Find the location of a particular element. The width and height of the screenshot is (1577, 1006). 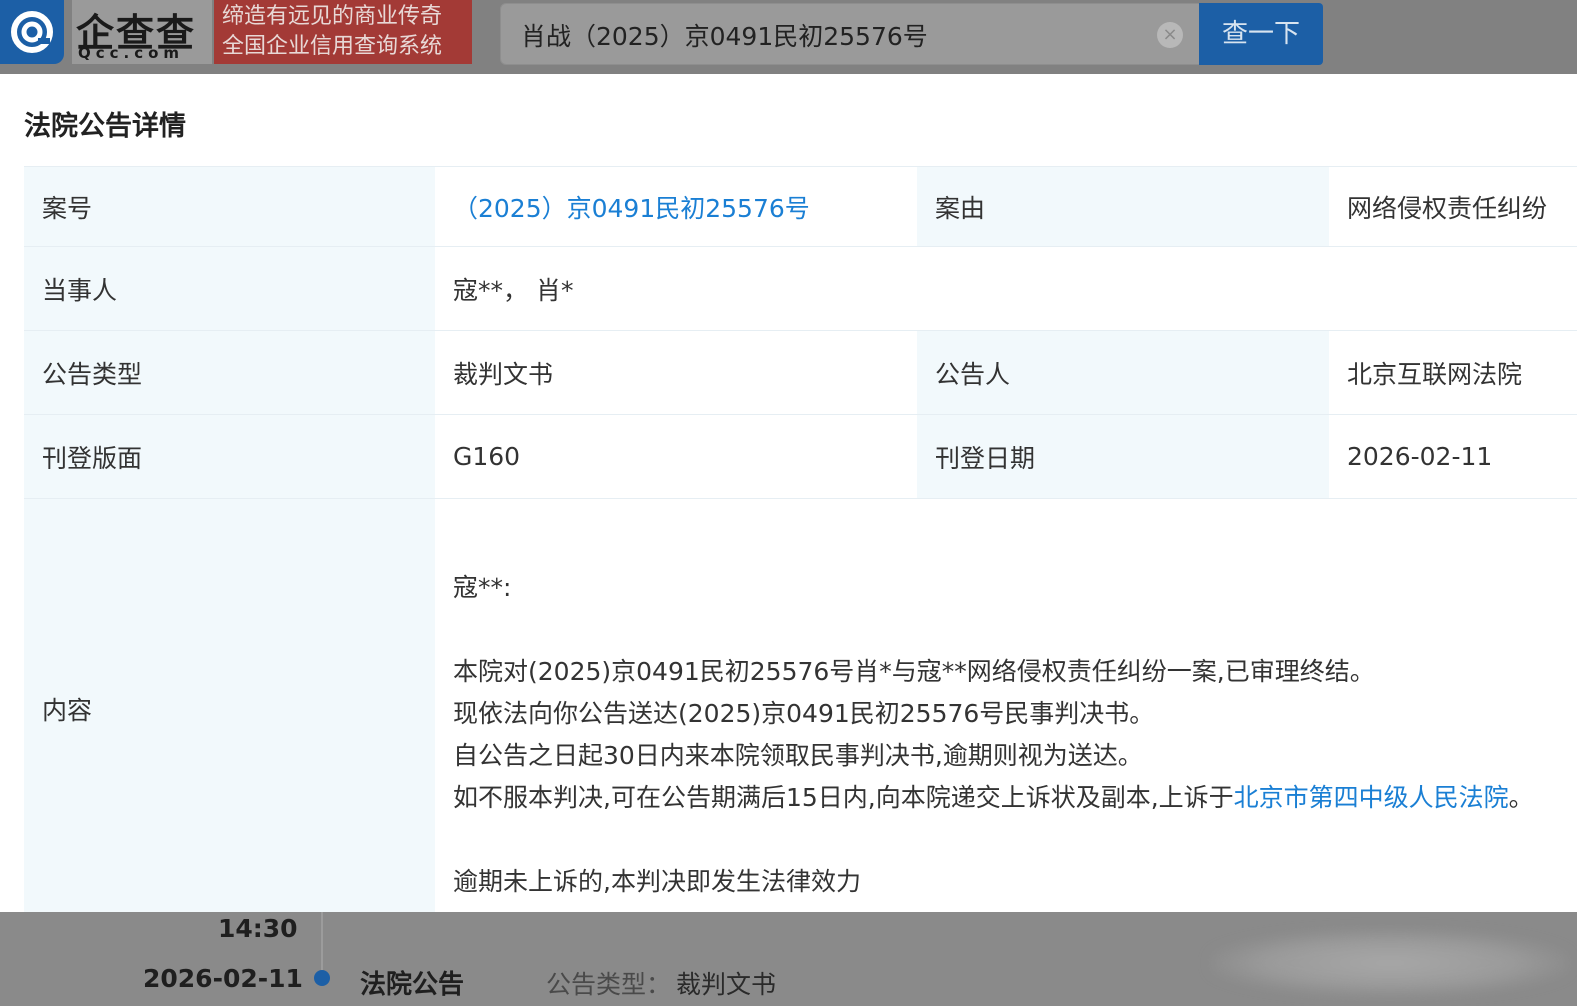

publish-page-value: G160 is located at coordinates (487, 456).